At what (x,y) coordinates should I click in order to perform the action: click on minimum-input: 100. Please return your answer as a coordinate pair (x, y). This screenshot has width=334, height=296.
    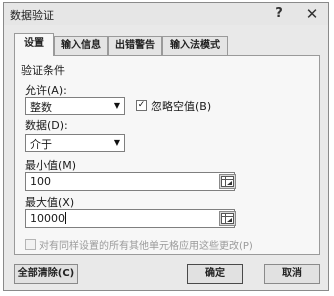
    Looking at the image, I should click on (130, 181).